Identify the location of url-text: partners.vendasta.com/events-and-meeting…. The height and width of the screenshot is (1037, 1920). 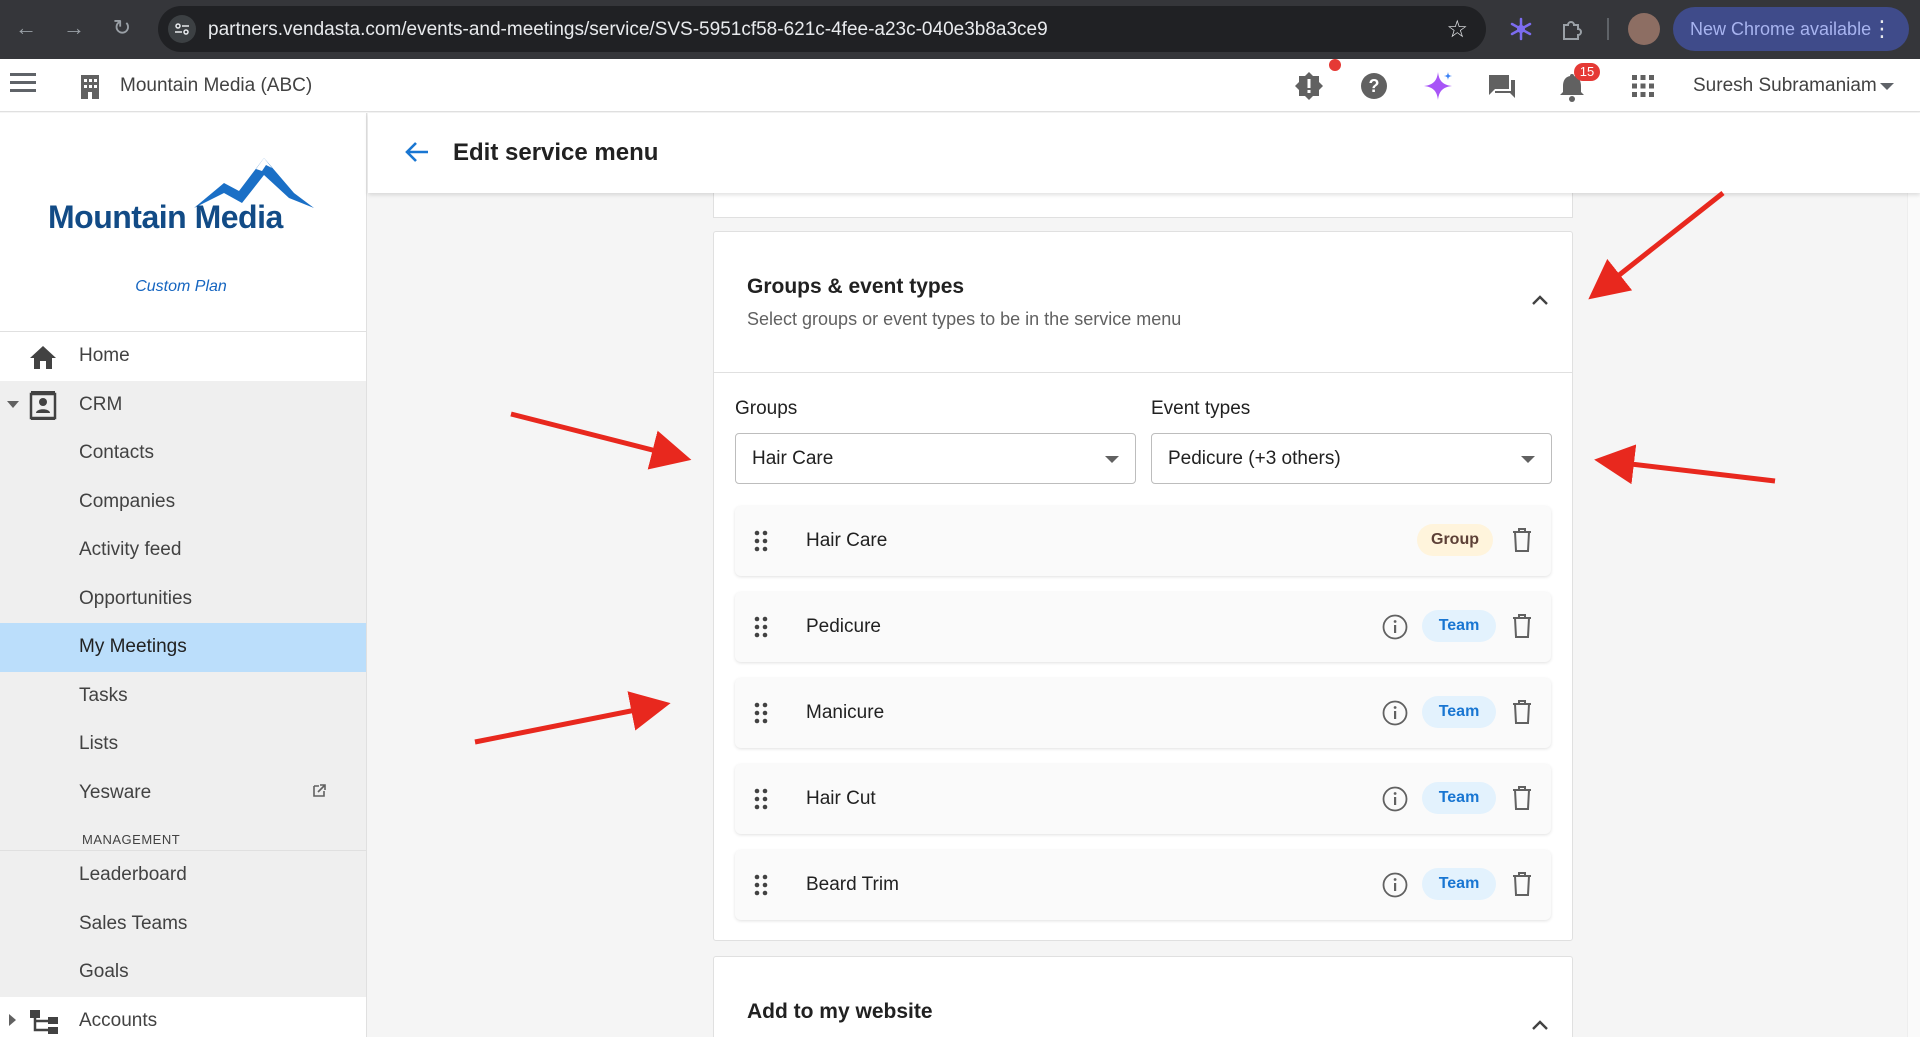
(628, 30).